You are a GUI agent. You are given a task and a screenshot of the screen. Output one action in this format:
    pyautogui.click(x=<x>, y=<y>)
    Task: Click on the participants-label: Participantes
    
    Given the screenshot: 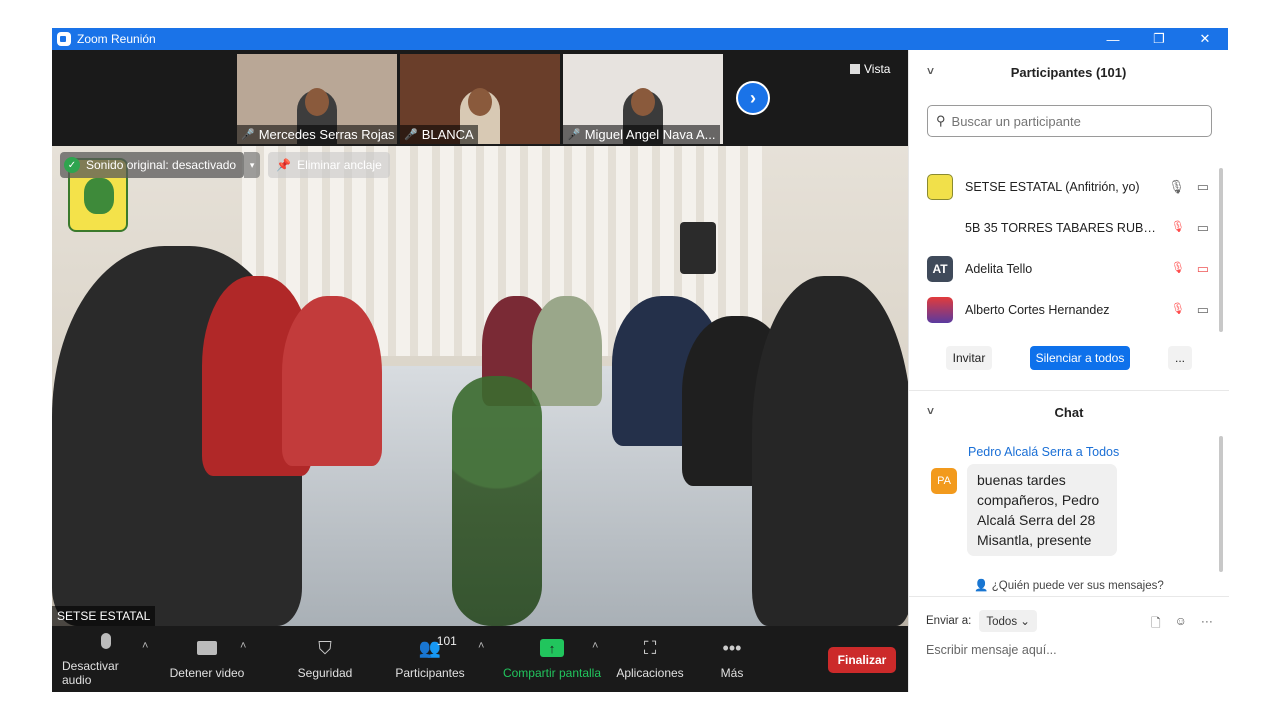 What is the action you would take?
    pyautogui.click(x=430, y=673)
    